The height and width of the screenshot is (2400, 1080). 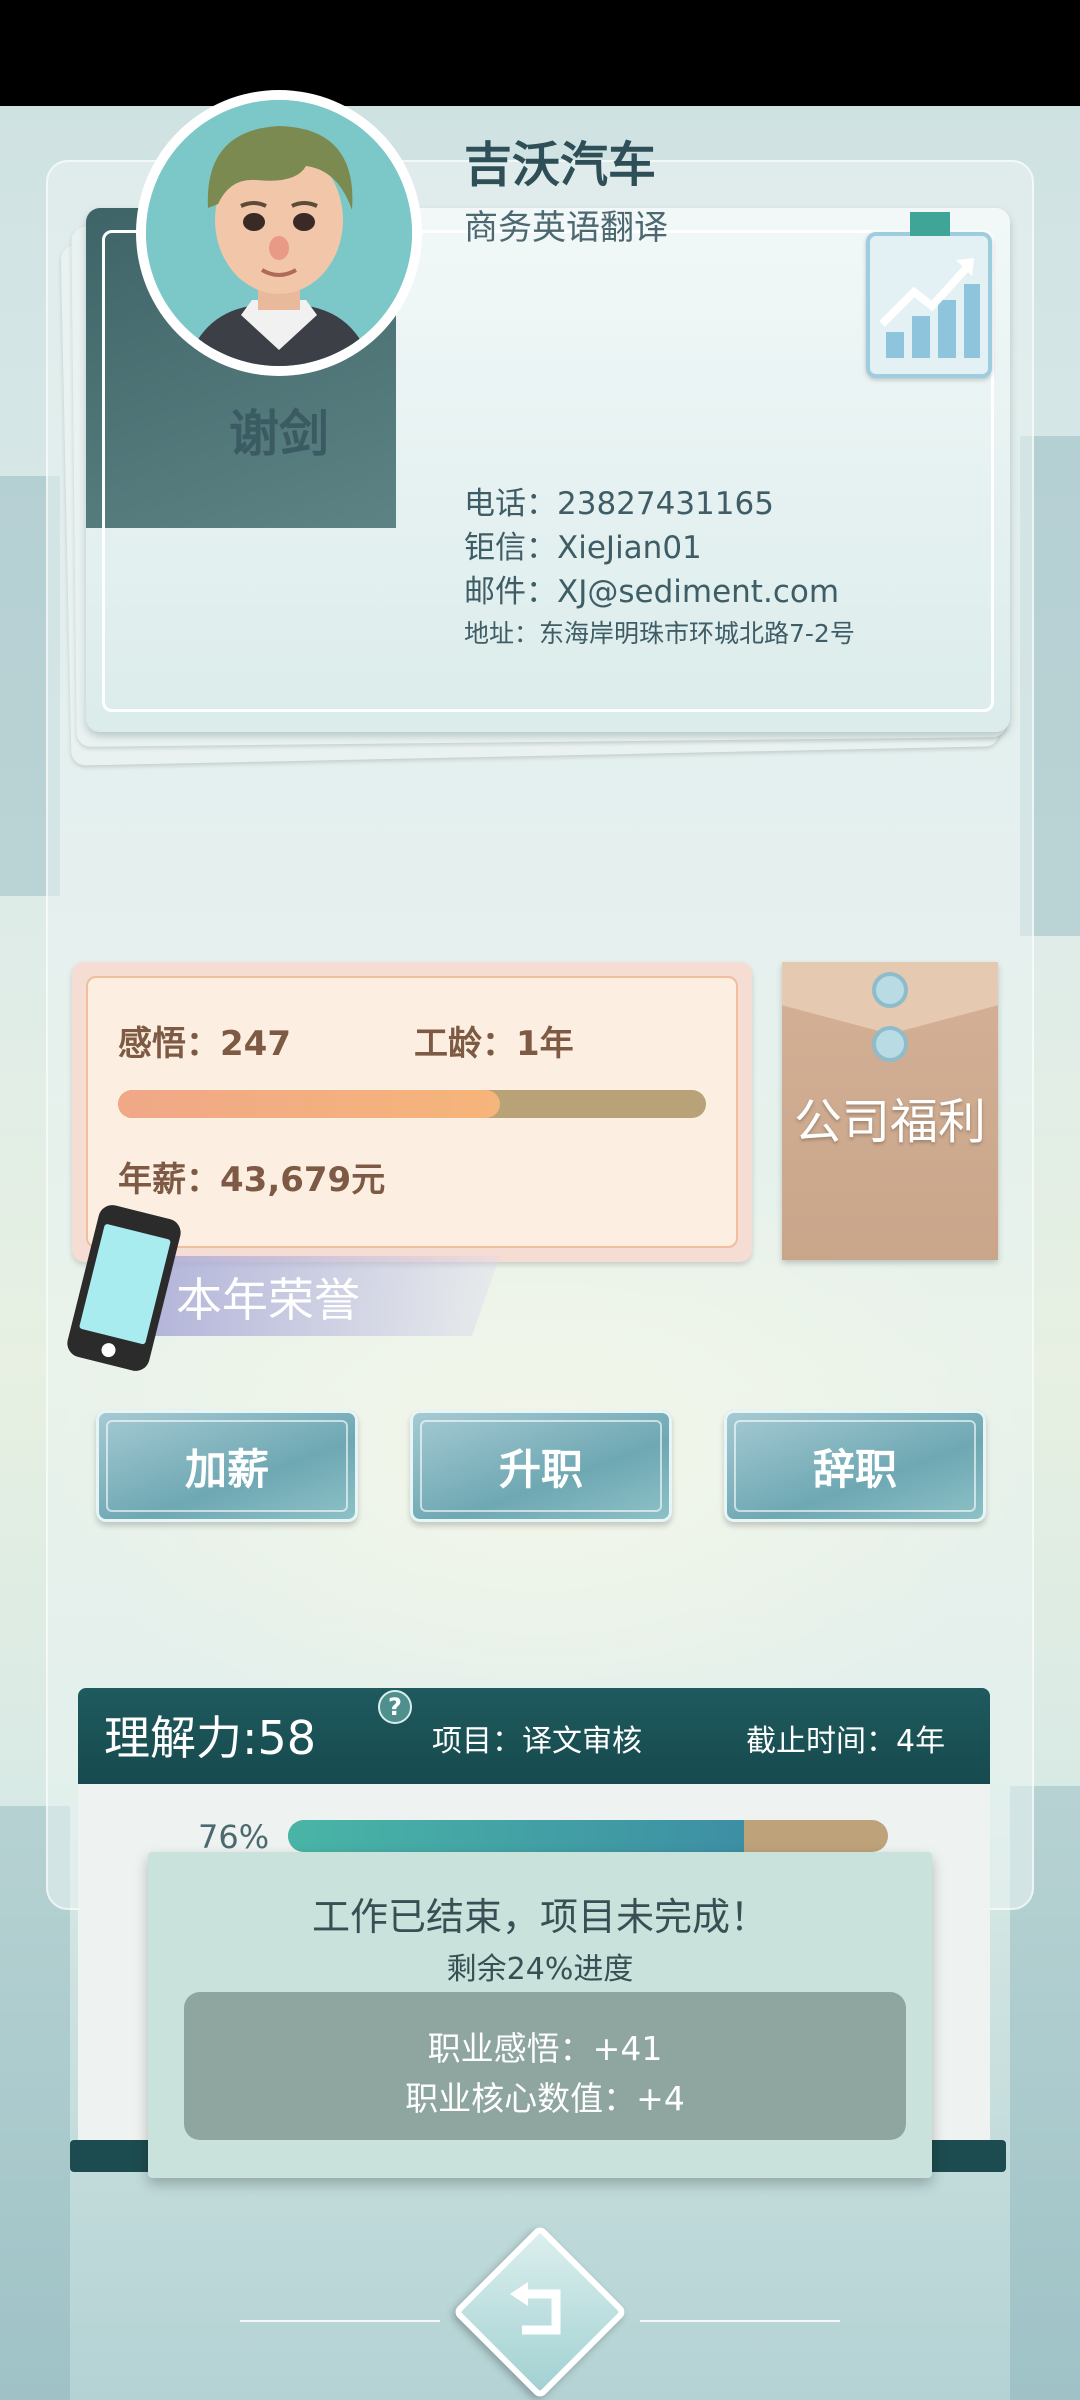 I want to click on company-welfare-label: 公司福利, so click(x=889, y=1122).